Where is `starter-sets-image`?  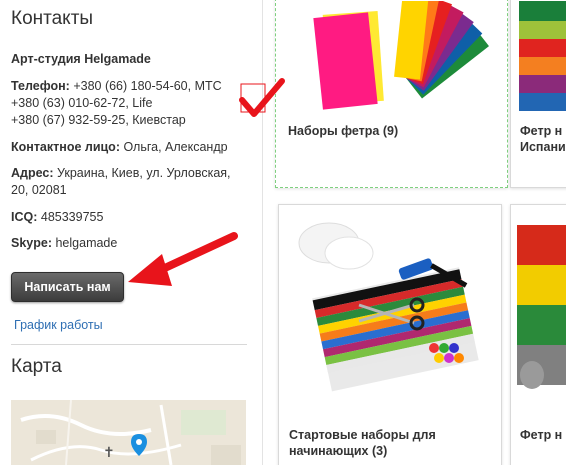 starter-sets-image is located at coordinates (388, 307).